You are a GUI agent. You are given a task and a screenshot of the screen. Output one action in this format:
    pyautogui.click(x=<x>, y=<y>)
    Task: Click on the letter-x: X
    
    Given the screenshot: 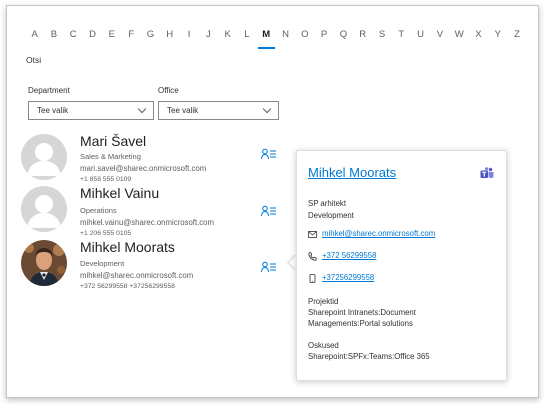 What is the action you would take?
    pyautogui.click(x=478, y=36)
    